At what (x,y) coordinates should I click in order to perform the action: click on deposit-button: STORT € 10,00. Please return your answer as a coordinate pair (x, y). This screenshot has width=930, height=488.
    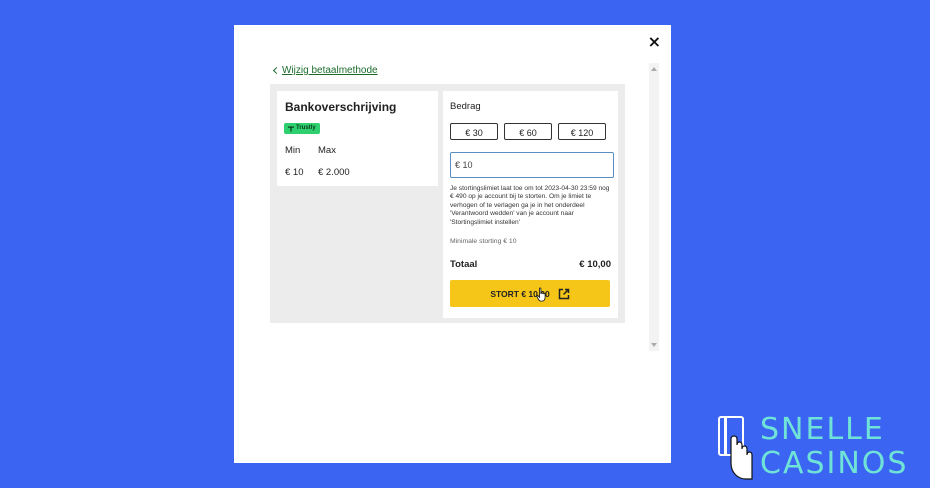
    Looking at the image, I should click on (530, 293).